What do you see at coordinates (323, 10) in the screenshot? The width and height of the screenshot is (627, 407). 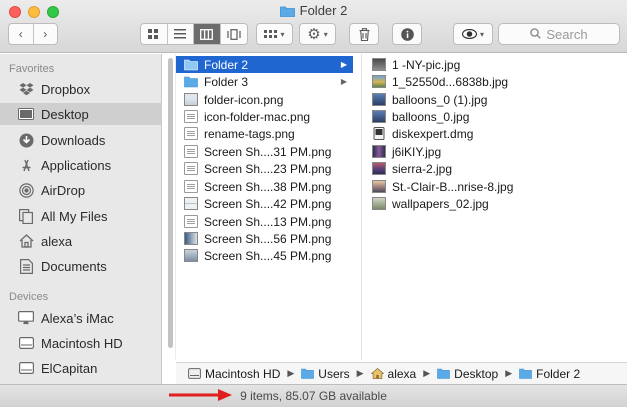 I see `window-title-text: Folder 2` at bounding box center [323, 10].